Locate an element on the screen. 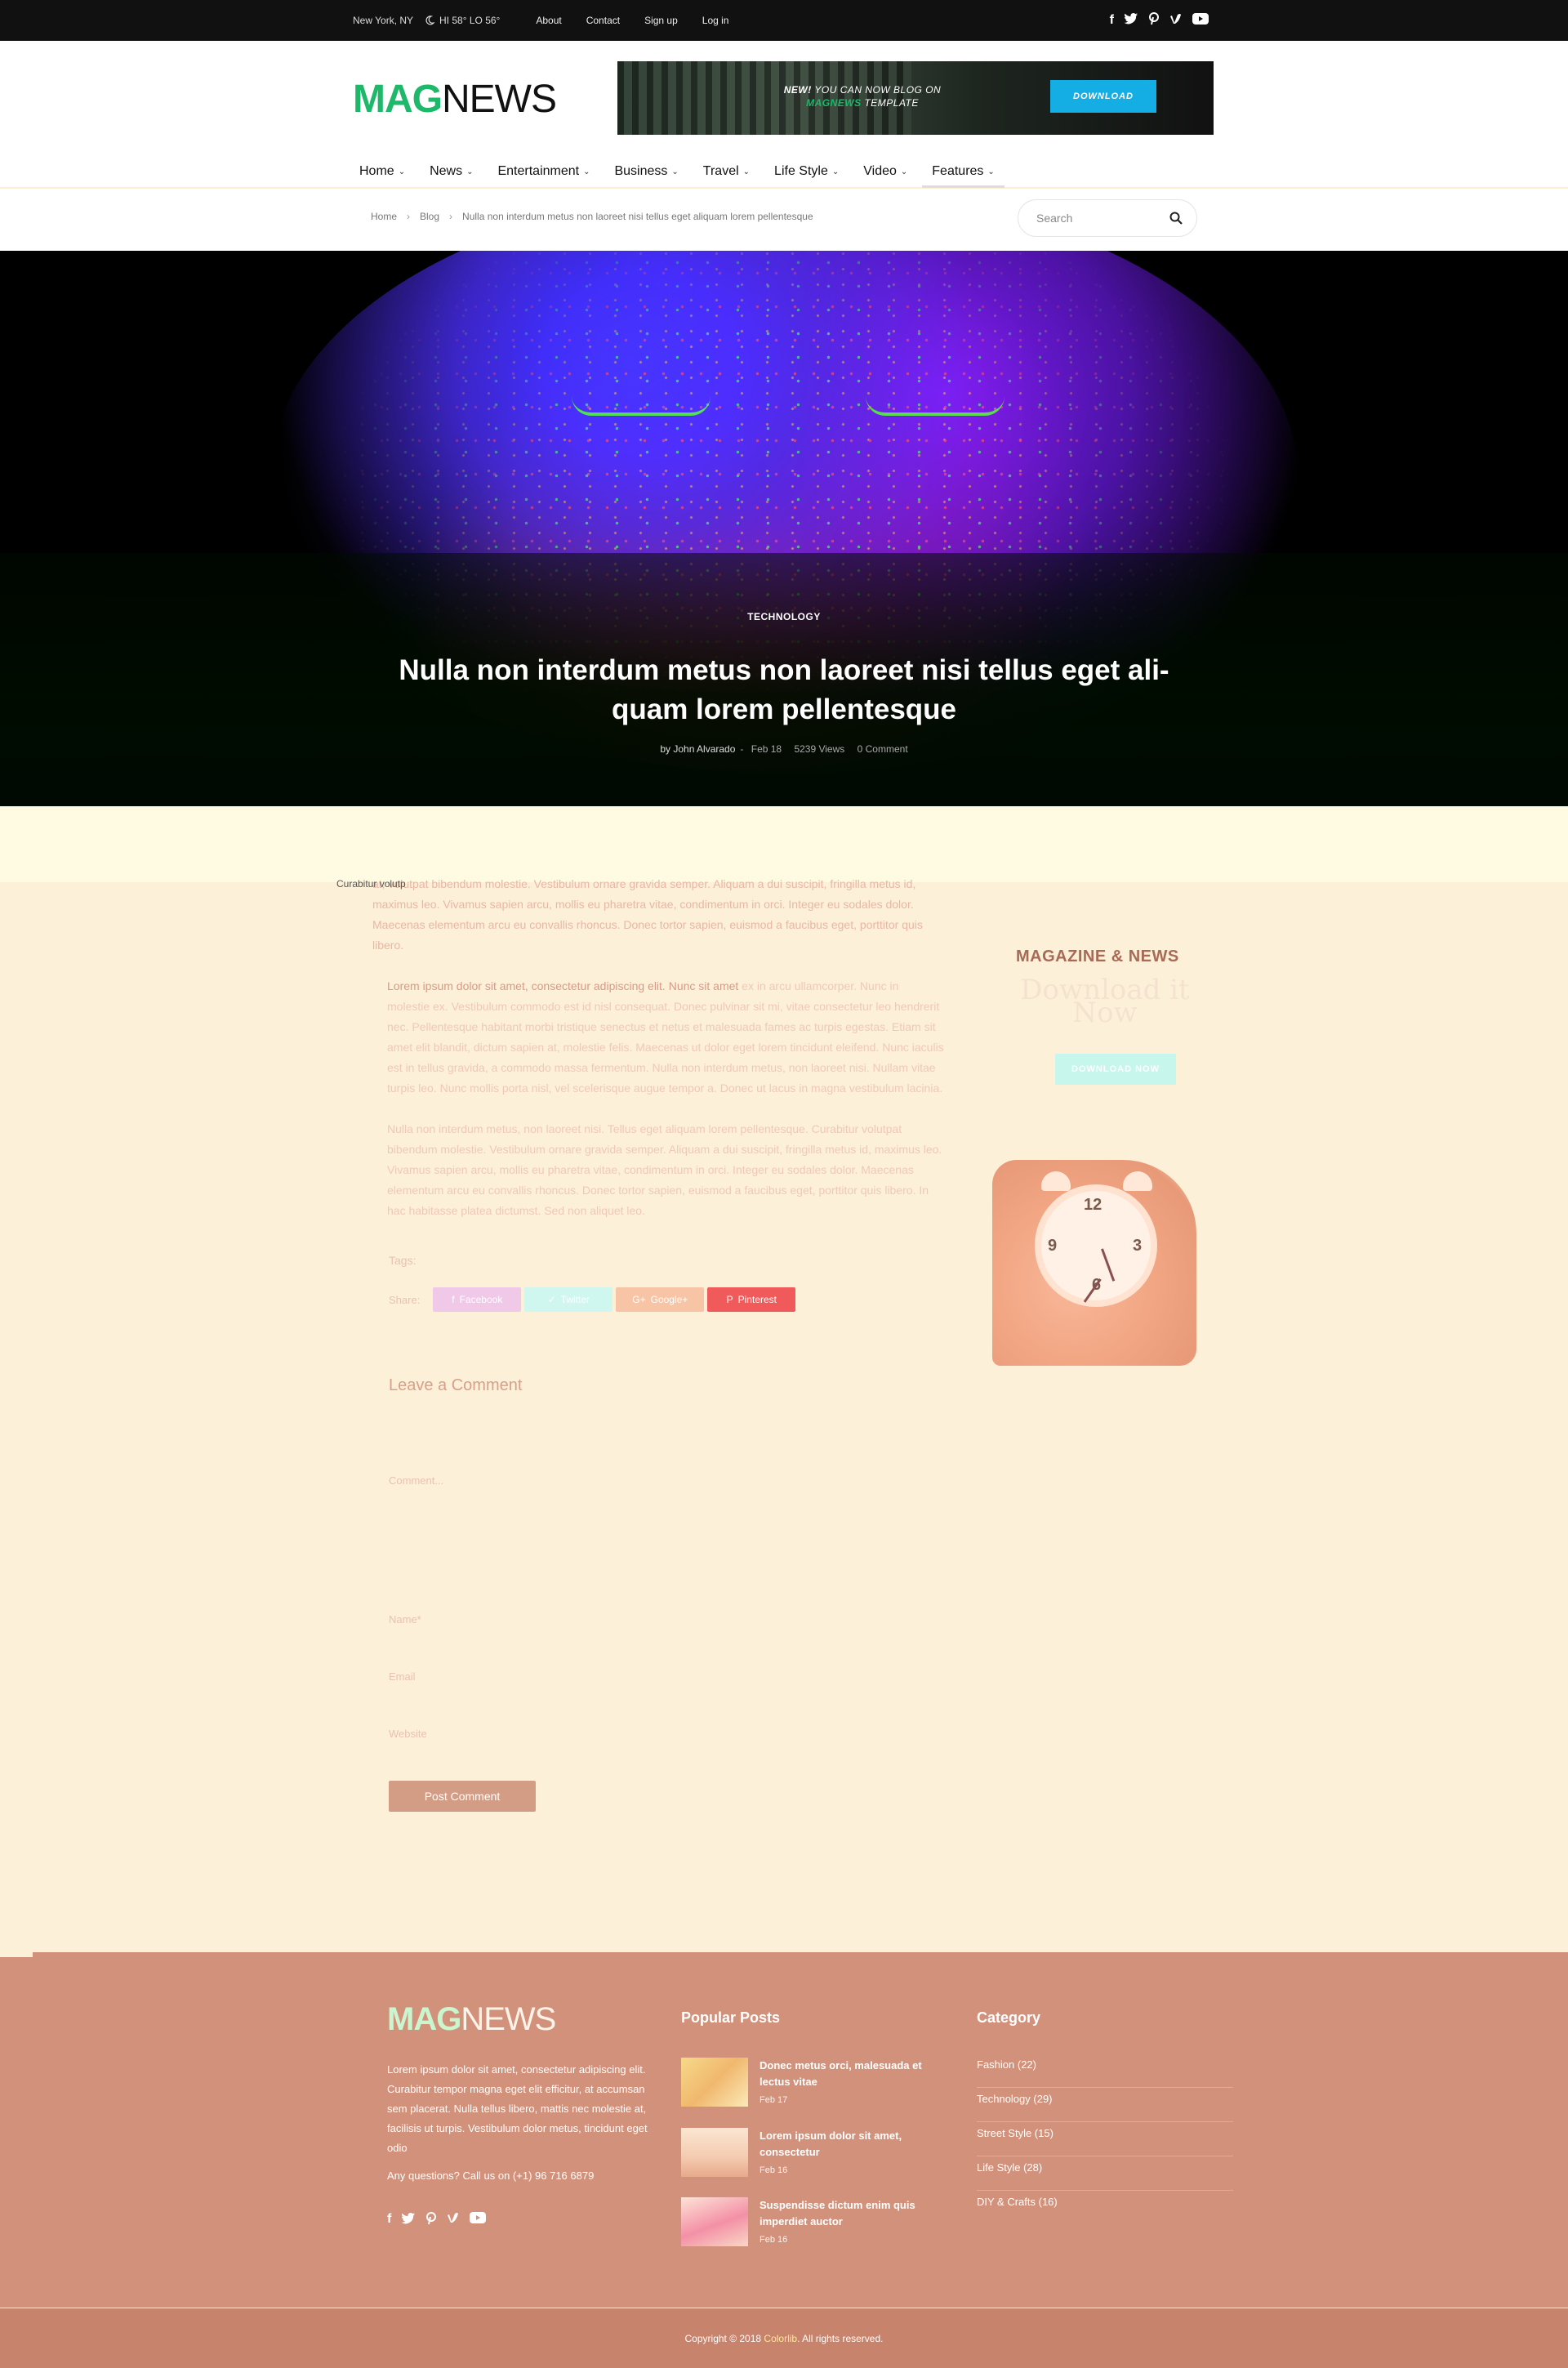 The image size is (1568, 2368). category-item-fashion: Fashion (22) is located at coordinates (1105, 2071).